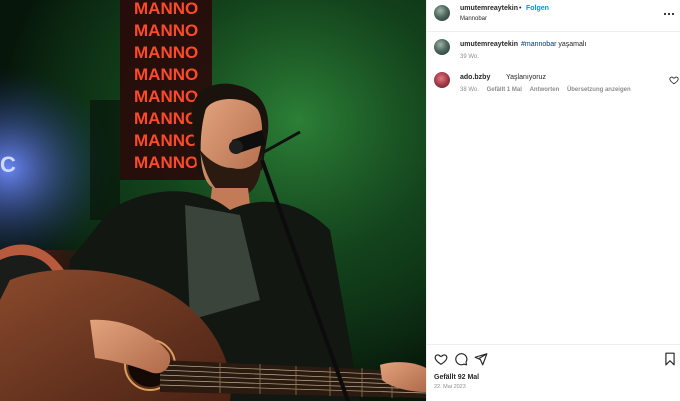 The image size is (680, 401). Describe the element at coordinates (489, 44) in the screenshot. I see `caption-username: umutemreaytekin` at that location.